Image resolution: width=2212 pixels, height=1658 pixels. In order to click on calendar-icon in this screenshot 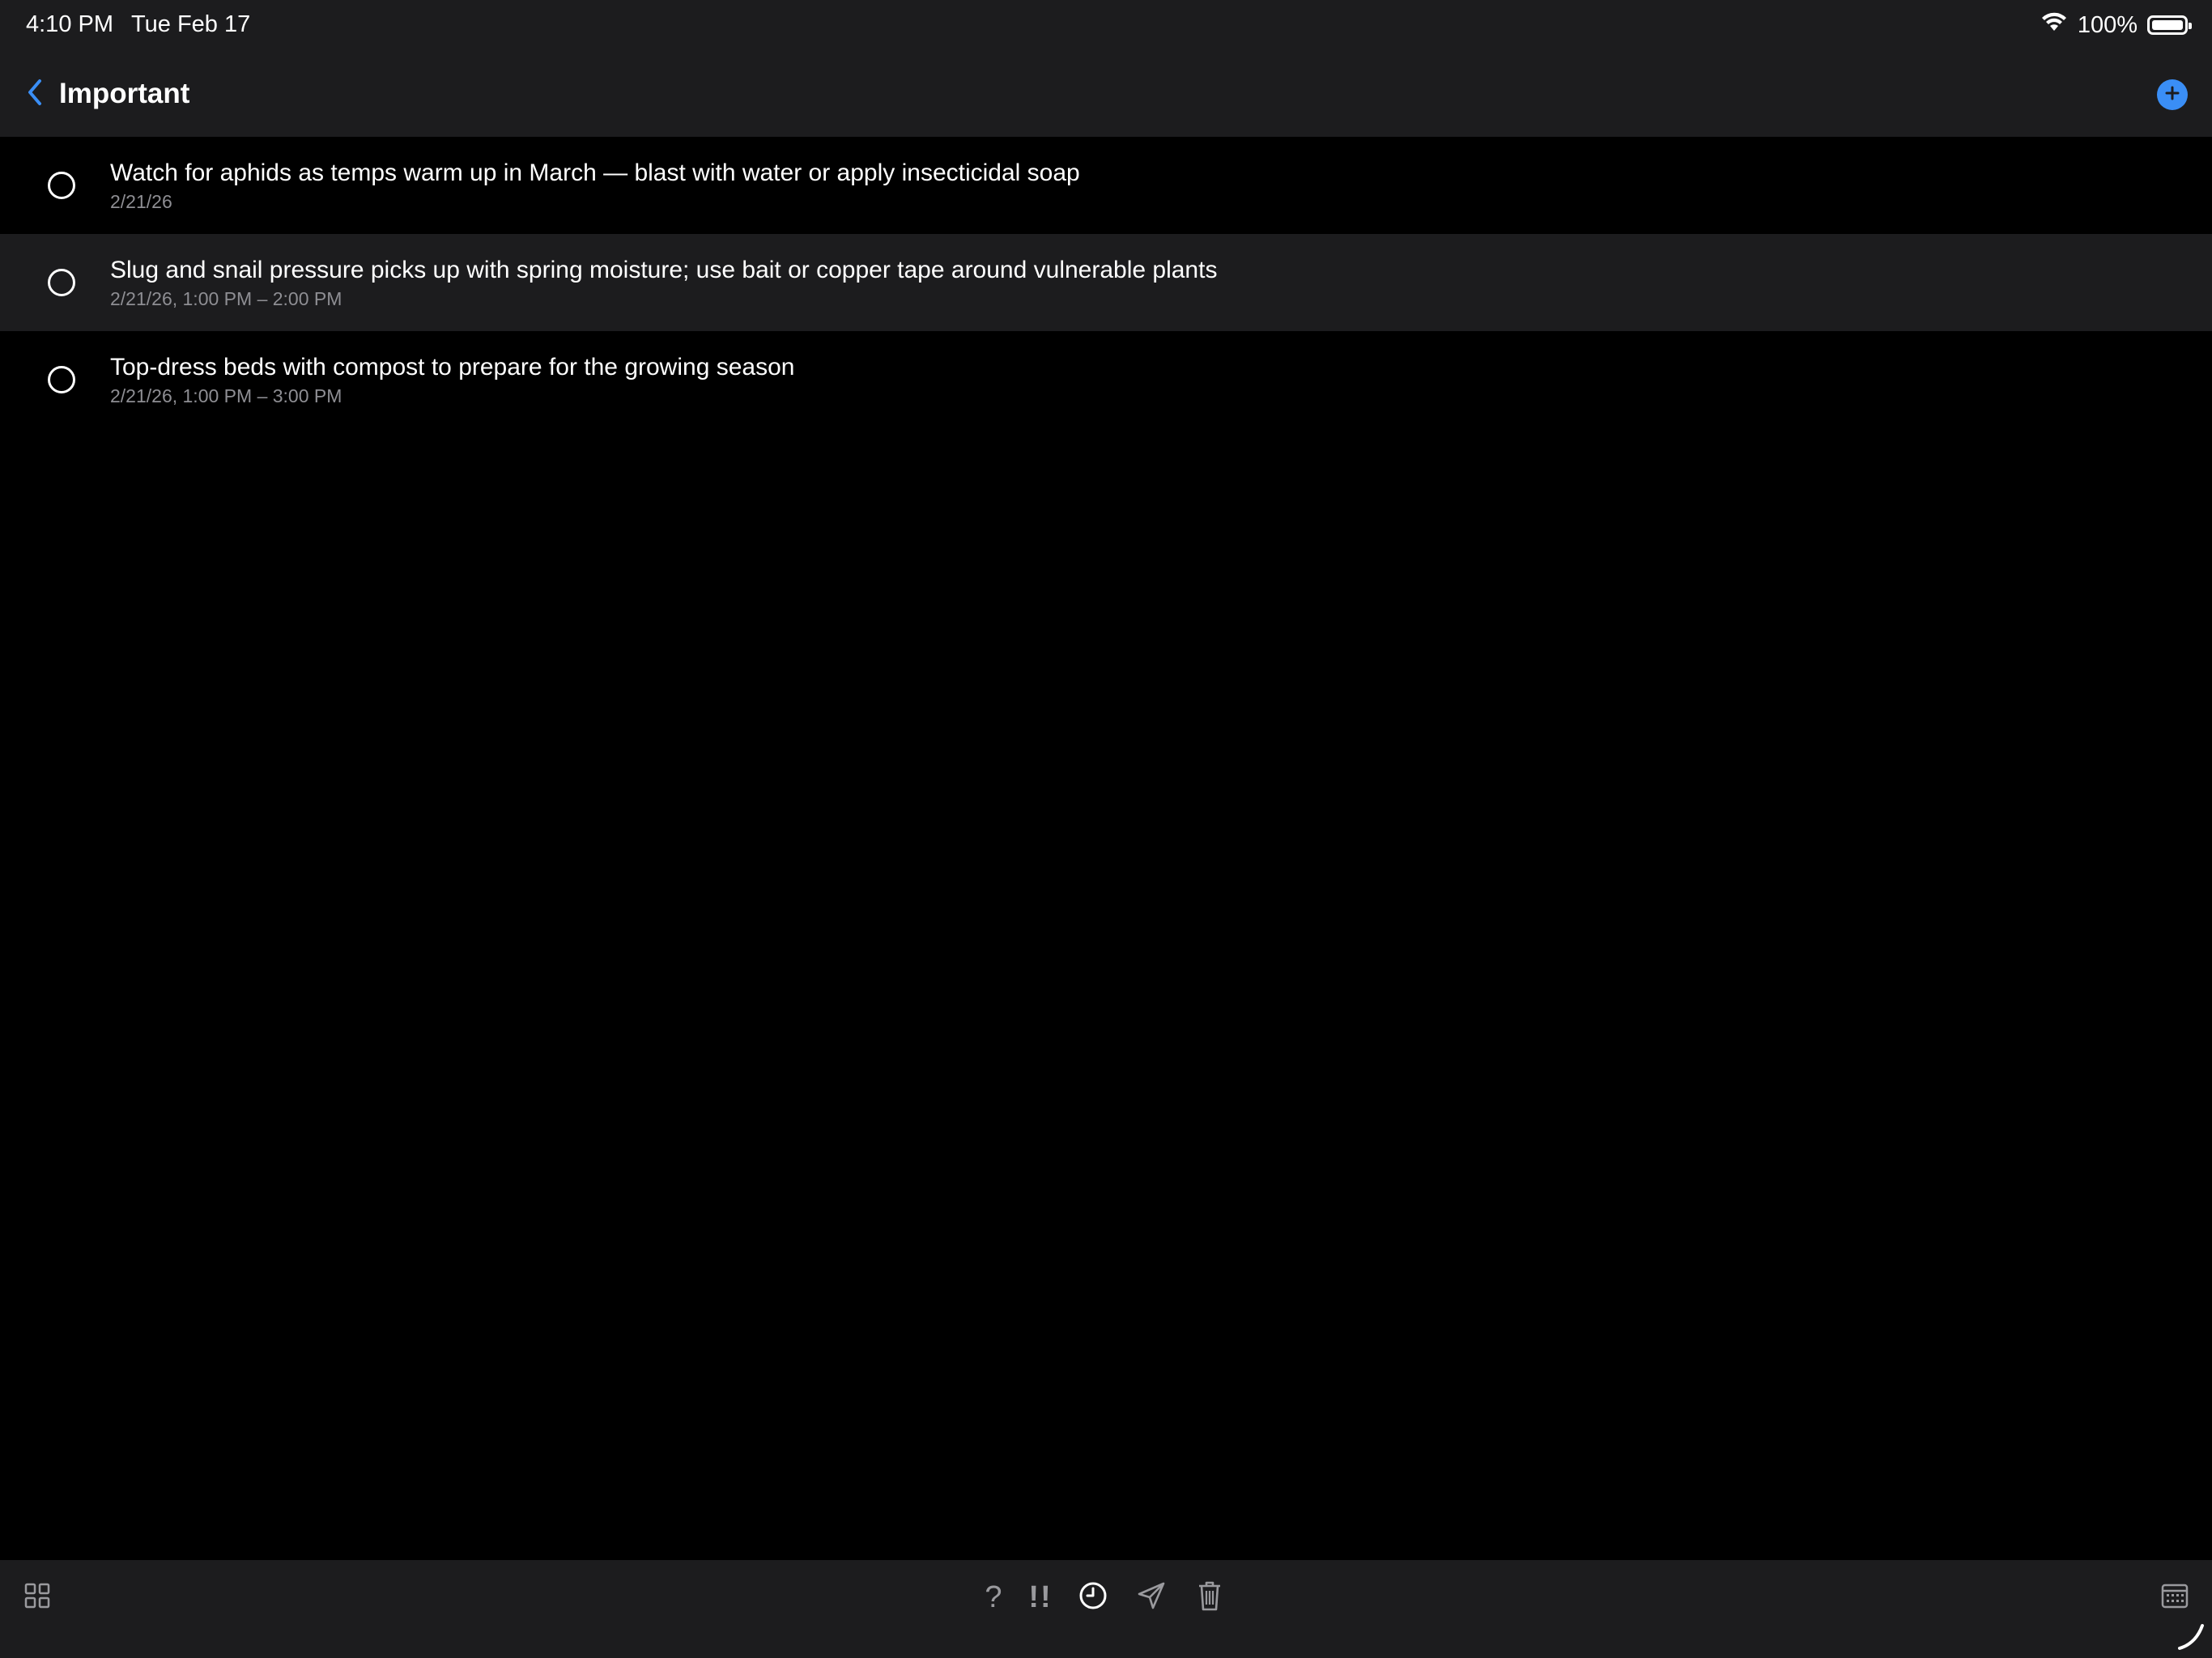, I will do `click(2175, 1597)`.